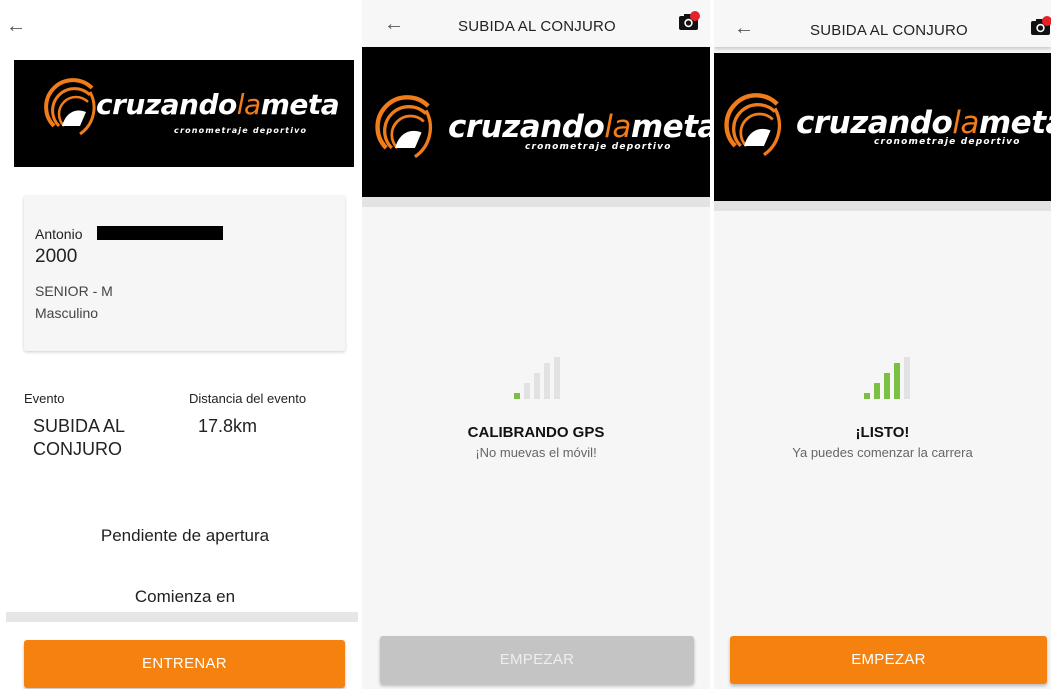 The height and width of the screenshot is (689, 1051). I want to click on category: SENIOR - M, so click(74, 291).